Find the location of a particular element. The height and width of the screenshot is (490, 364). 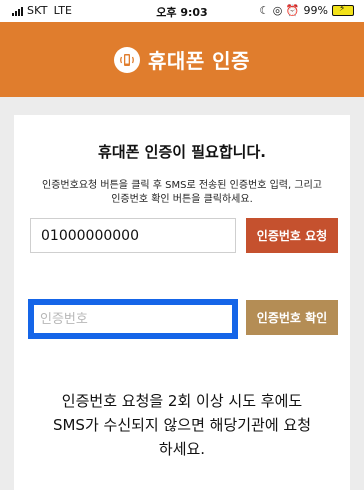

instruction-line-1: 인증번호요청 버튼을 클릭 후 SMS로 전송된 인증번호 입력, 그리고 is located at coordinates (182, 185).